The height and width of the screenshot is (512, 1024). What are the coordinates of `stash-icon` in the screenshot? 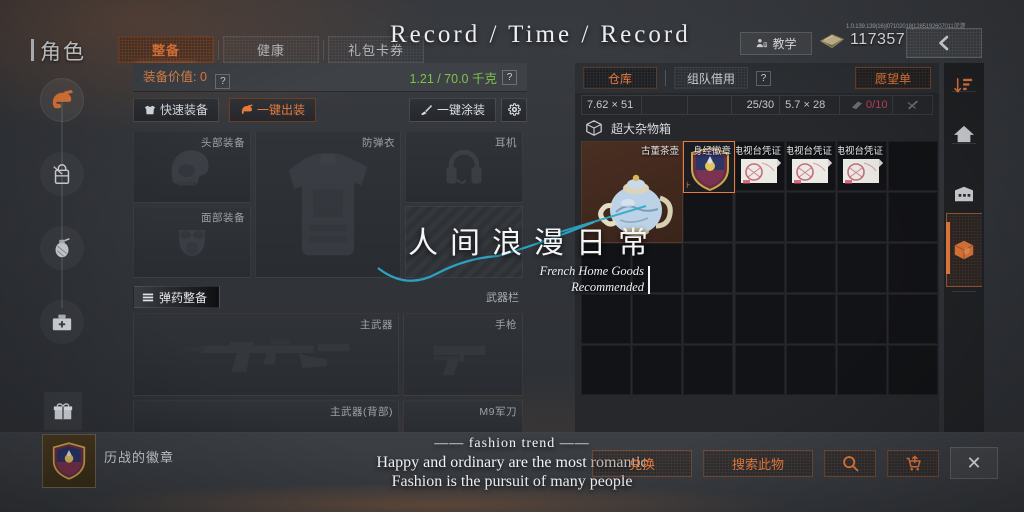 It's located at (964, 194).